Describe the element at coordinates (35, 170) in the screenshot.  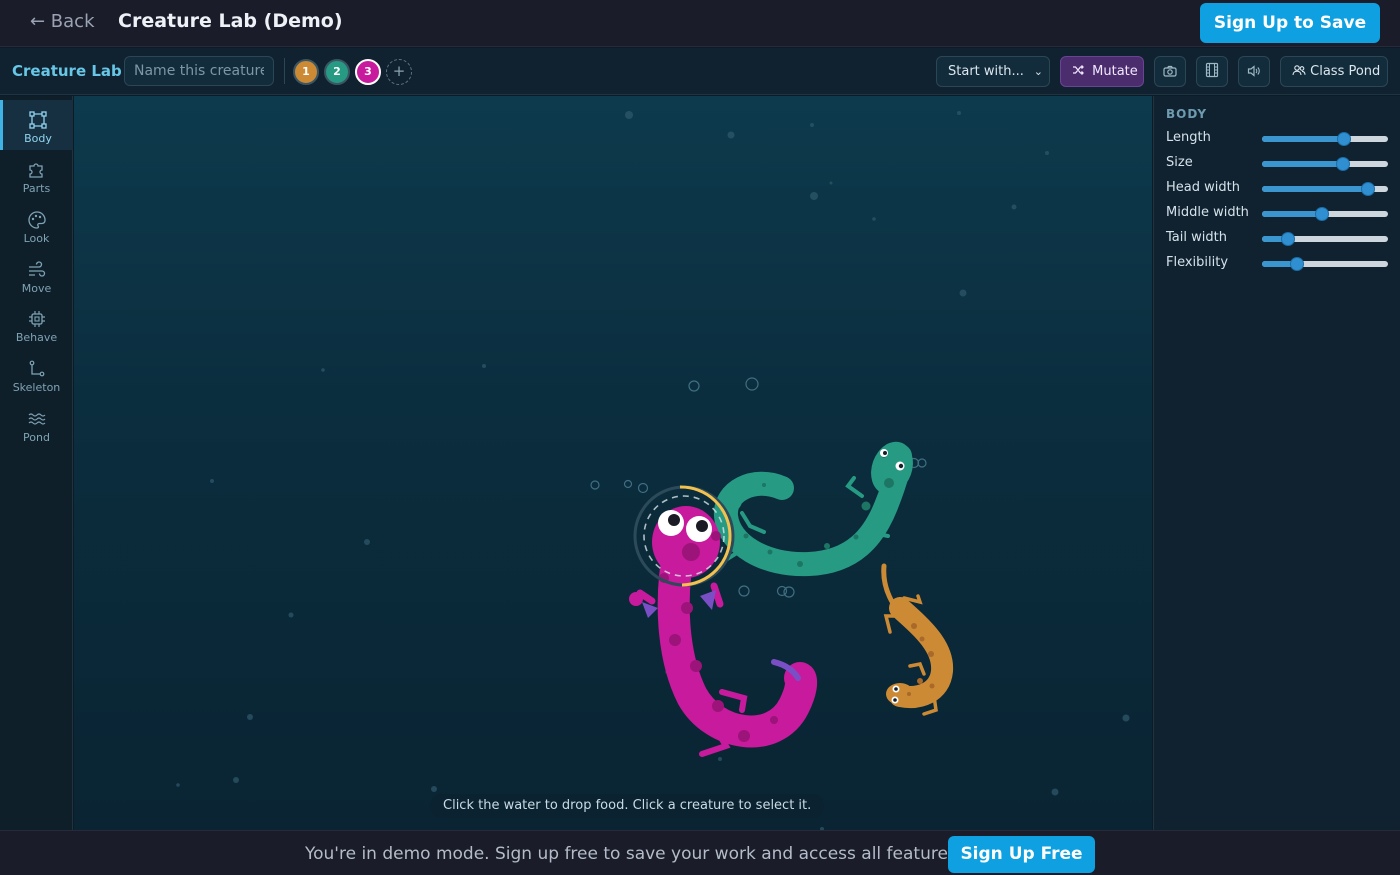
I see `puzzle-icon` at that location.